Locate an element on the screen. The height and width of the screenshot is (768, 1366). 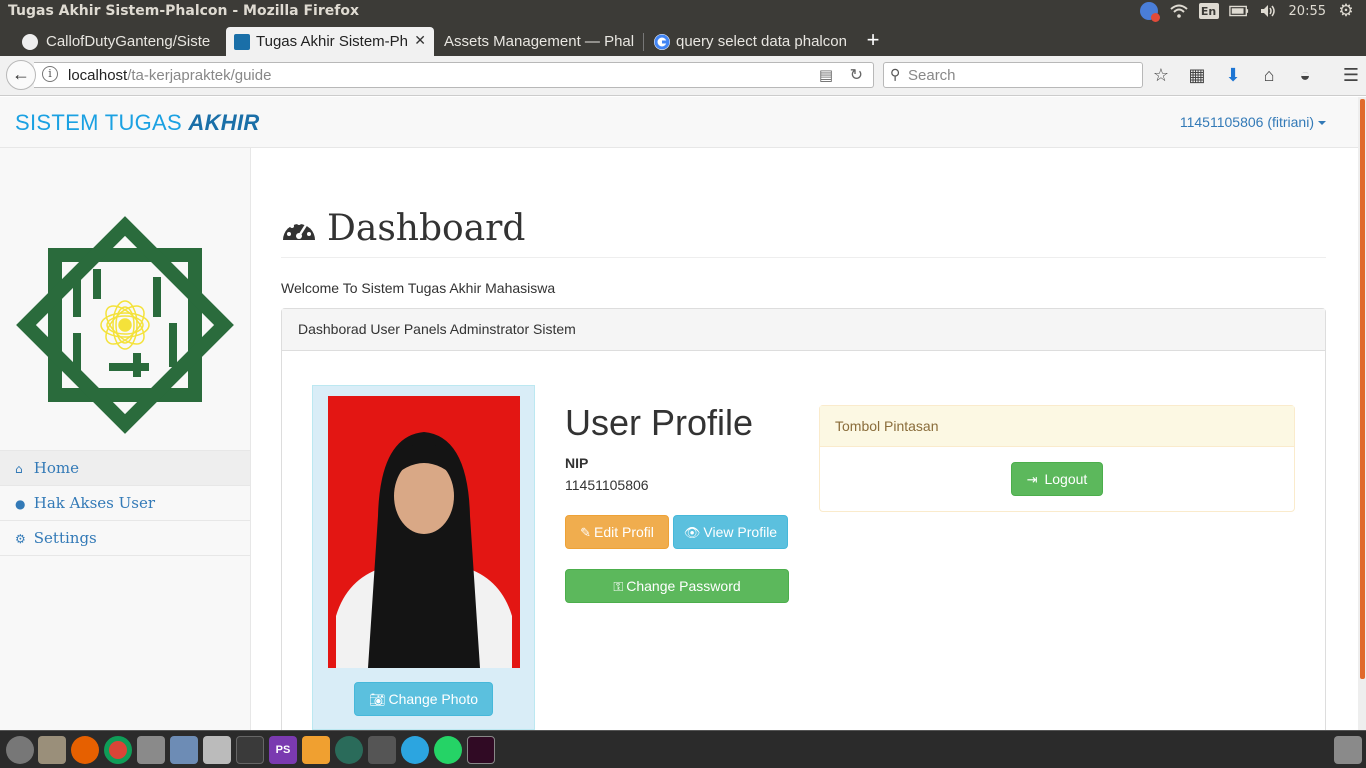
browser-icon is located at coordinates (349, 750).